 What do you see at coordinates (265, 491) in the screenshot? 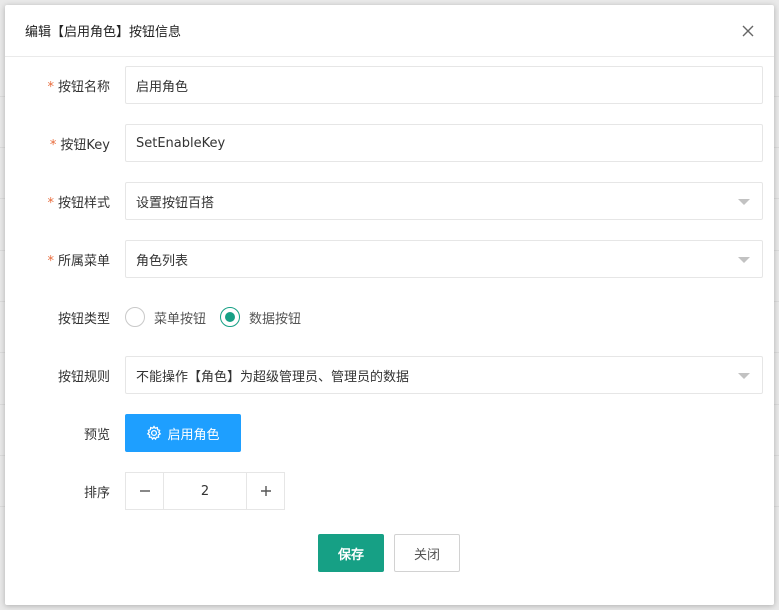
I see `plus-icon` at bounding box center [265, 491].